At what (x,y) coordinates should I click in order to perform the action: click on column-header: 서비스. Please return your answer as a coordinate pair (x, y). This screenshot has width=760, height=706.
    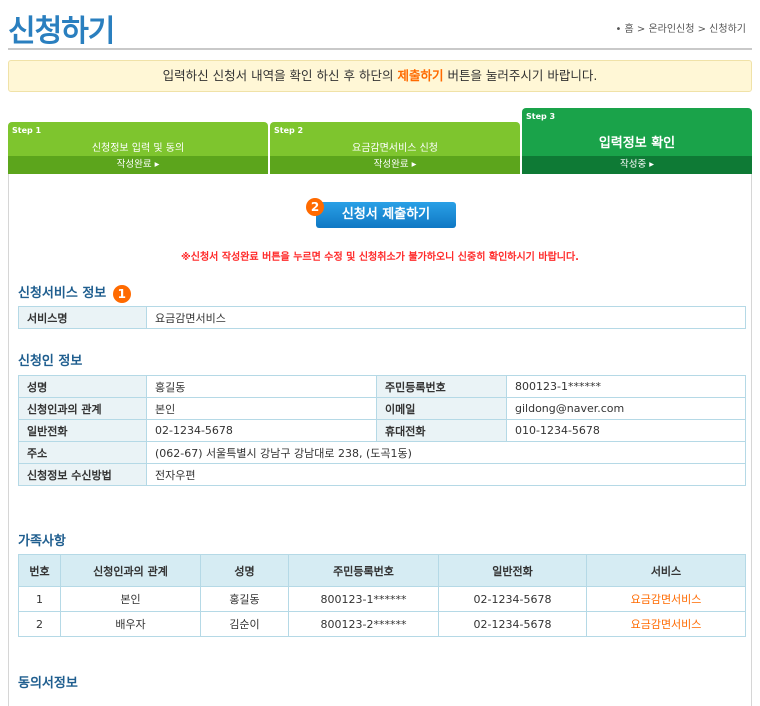
    Looking at the image, I should click on (666, 570).